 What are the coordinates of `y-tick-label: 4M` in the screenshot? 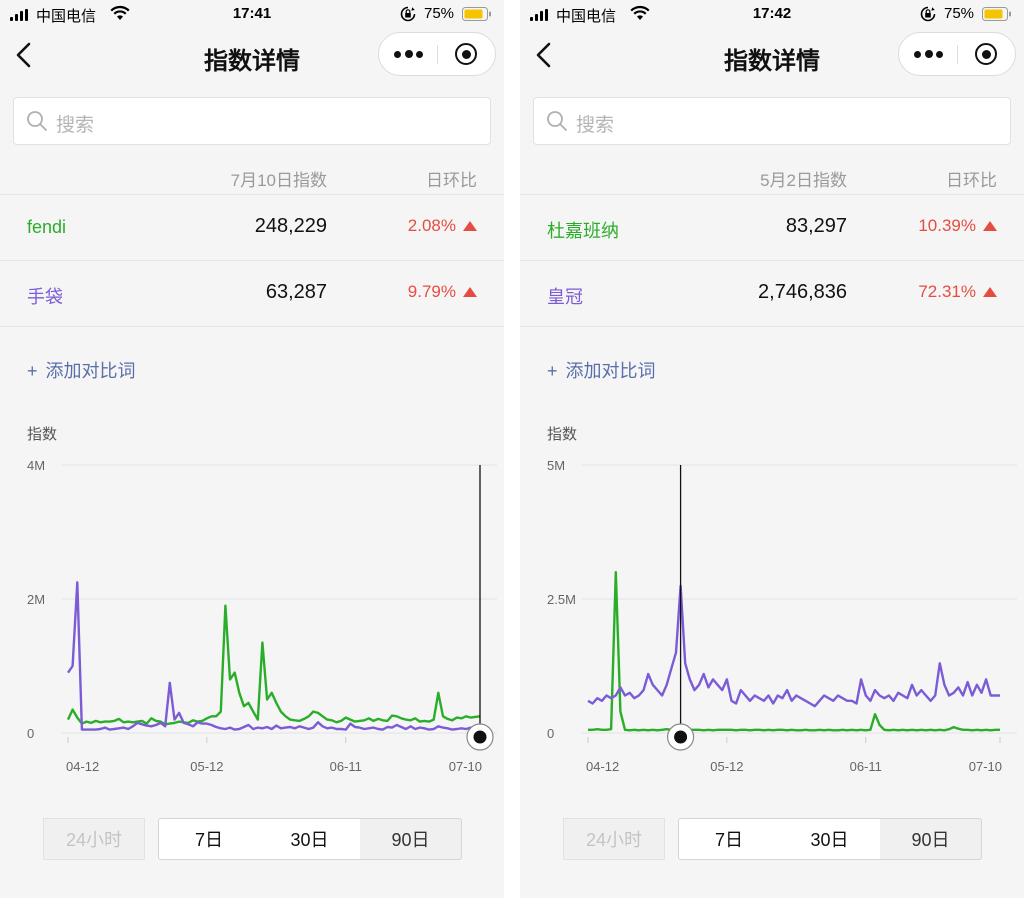 It's located at (36, 465).